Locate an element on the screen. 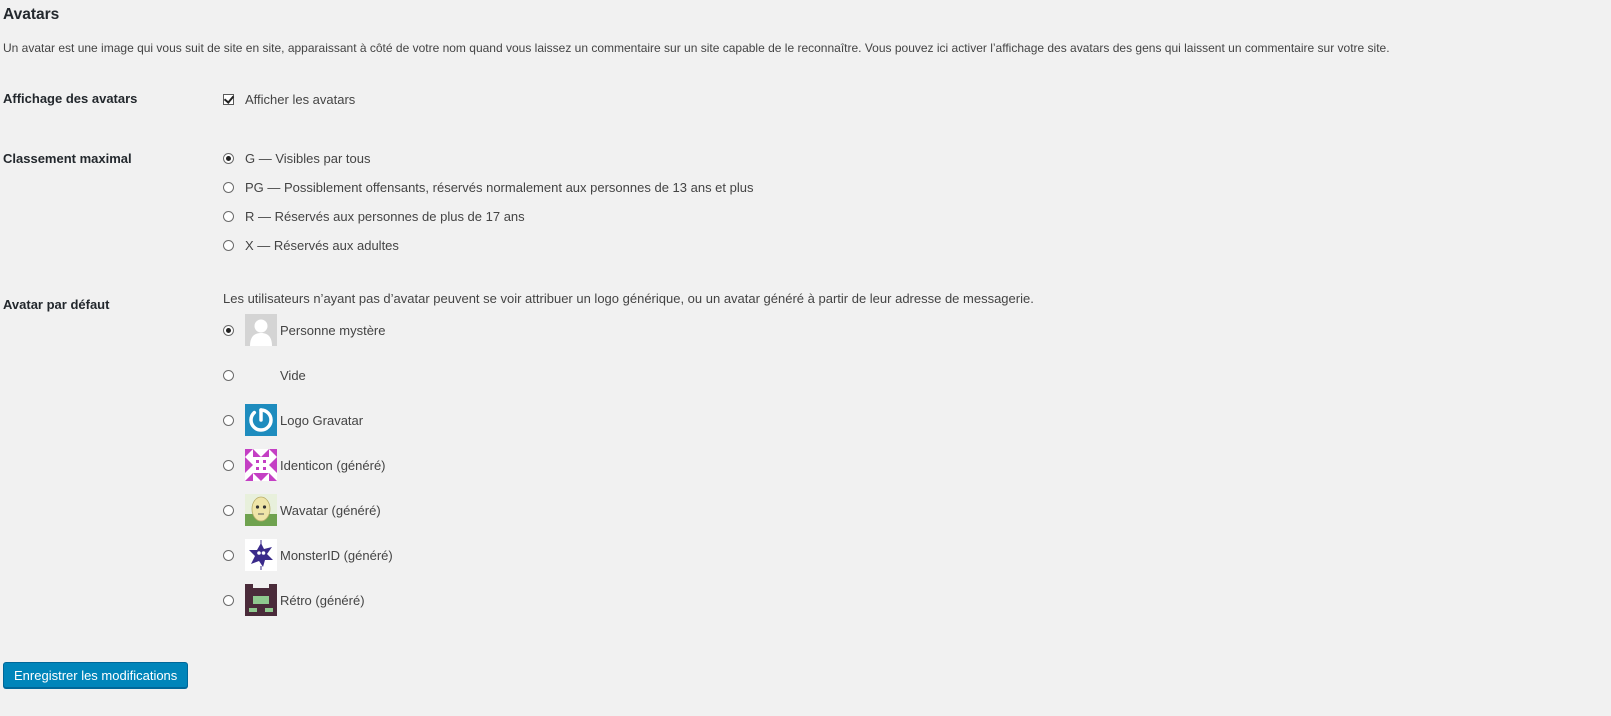 This screenshot has width=1611, height=716. show-avatars-checkbox is located at coordinates (229, 98).